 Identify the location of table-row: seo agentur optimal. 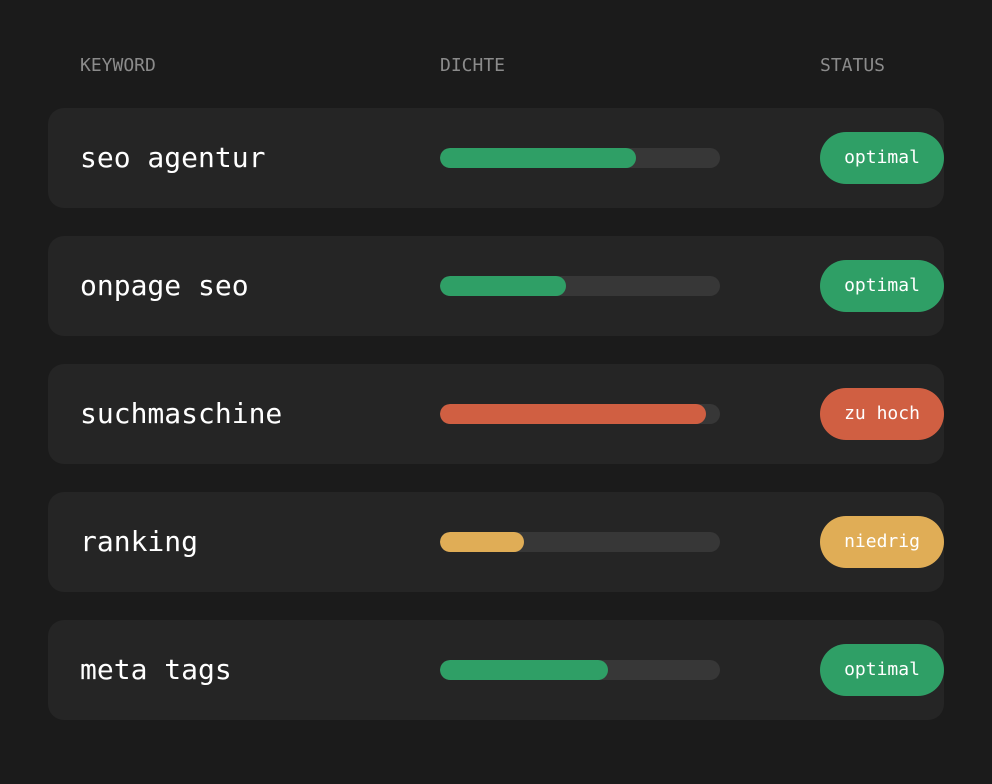
(496, 158).